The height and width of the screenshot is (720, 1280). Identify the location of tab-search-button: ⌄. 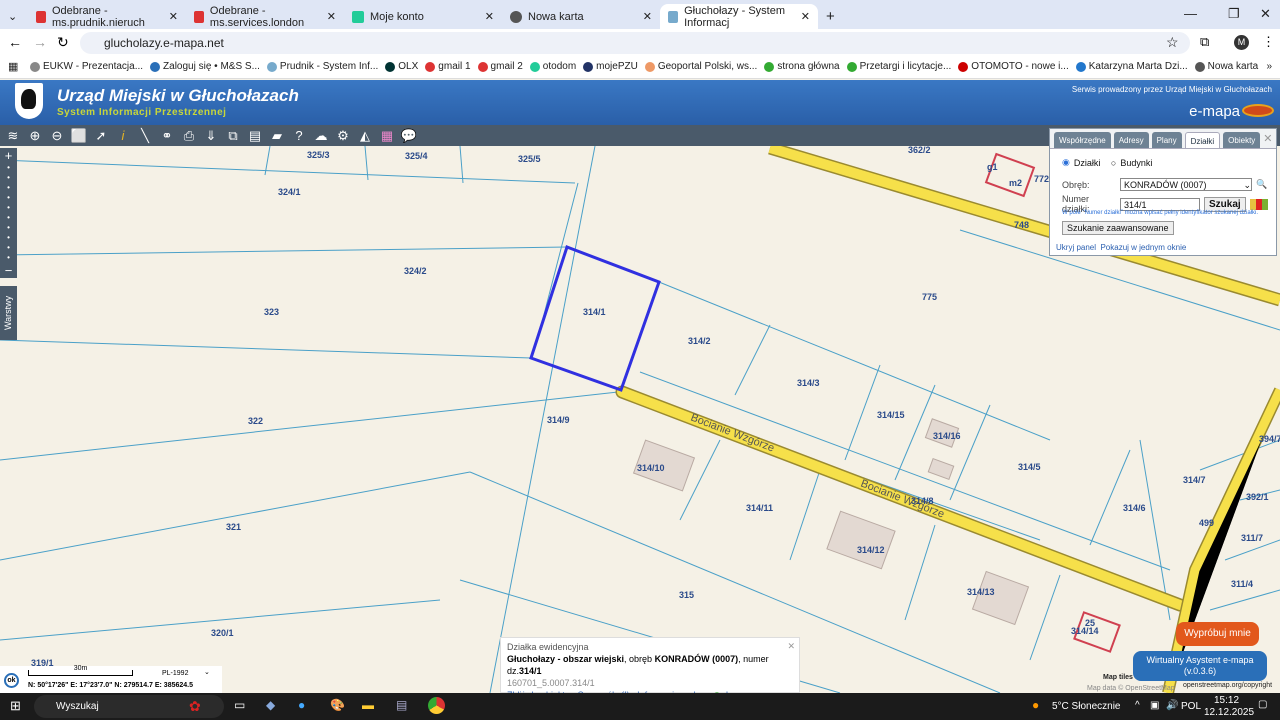
(14, 16).